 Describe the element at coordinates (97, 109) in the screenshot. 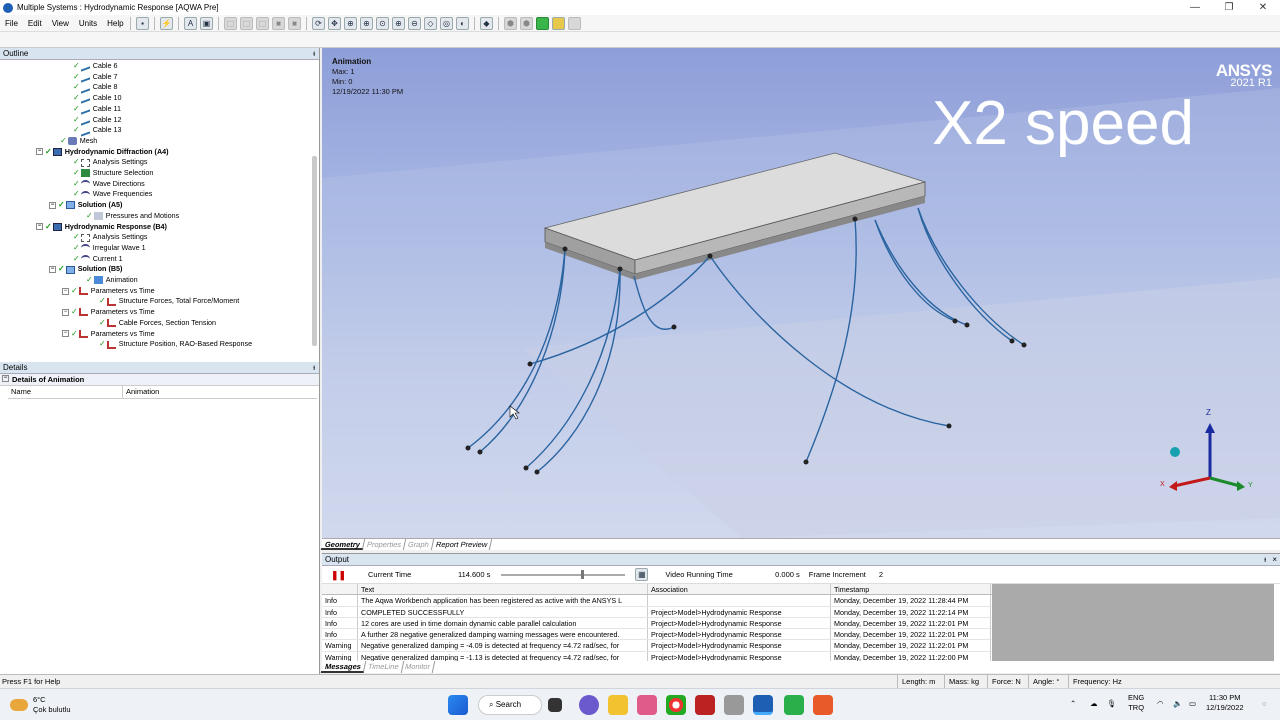

I see `tree-node: ✓ Cable 11` at that location.